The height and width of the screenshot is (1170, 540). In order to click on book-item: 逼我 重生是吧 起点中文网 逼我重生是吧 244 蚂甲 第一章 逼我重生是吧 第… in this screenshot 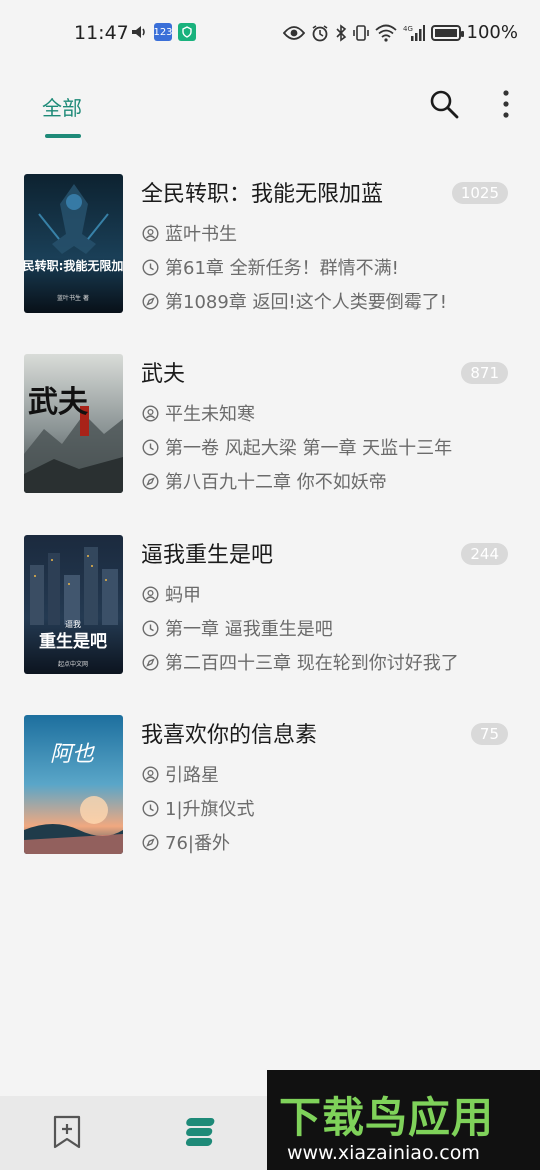, I will do `click(270, 610)`.